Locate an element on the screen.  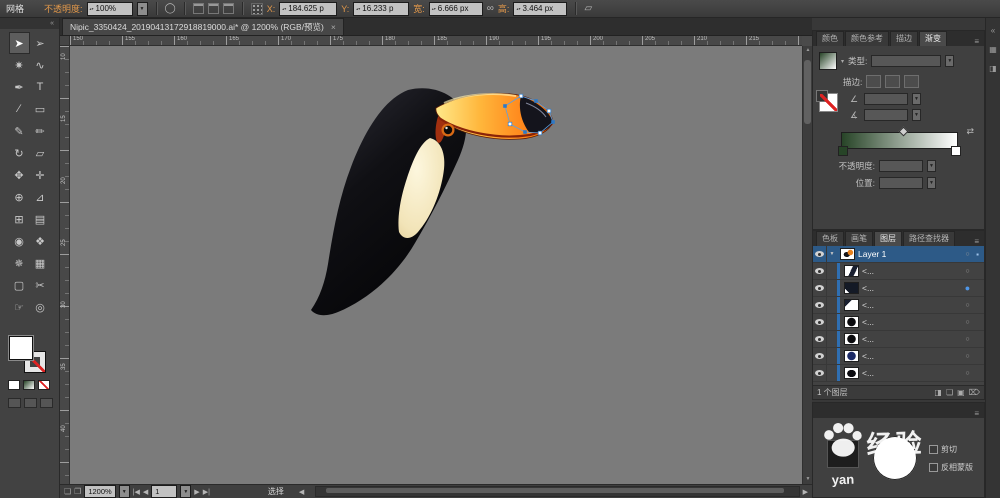
full-screen-menu-mode-button is located at coordinates (30, 403).